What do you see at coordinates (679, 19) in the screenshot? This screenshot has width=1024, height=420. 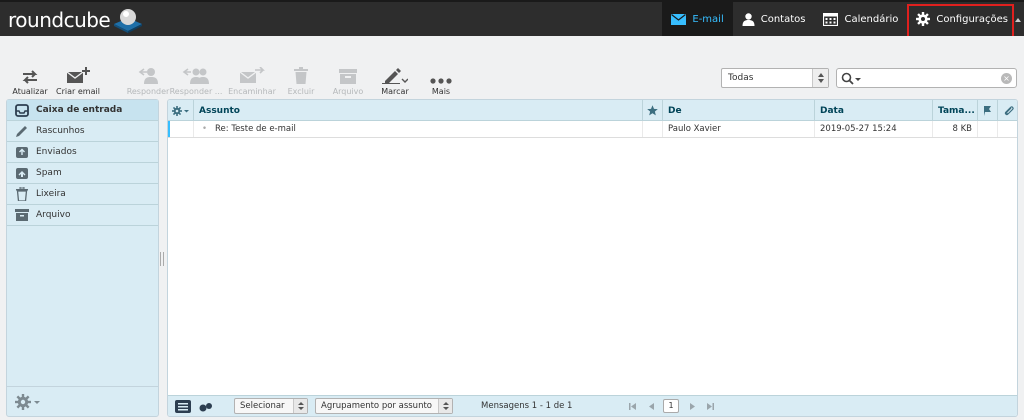 I see `envelope-icon` at bounding box center [679, 19].